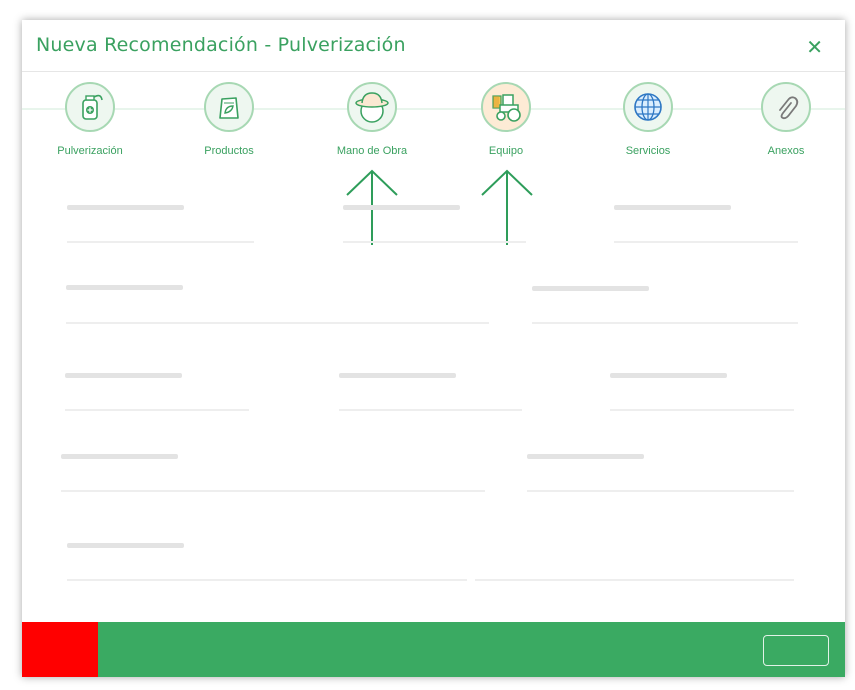 This screenshot has height=690, width=855. What do you see at coordinates (507, 207) in the screenshot?
I see `annotation-arrow-equipo` at bounding box center [507, 207].